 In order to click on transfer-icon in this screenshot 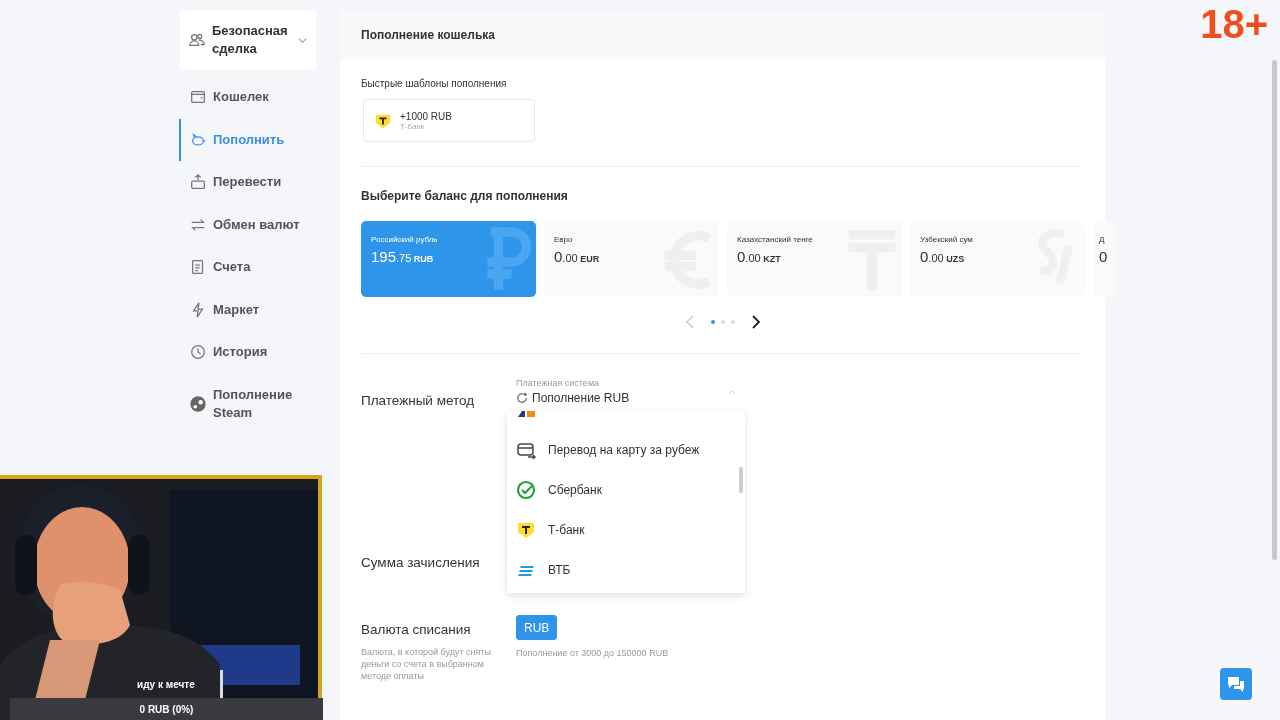, I will do `click(198, 182)`.